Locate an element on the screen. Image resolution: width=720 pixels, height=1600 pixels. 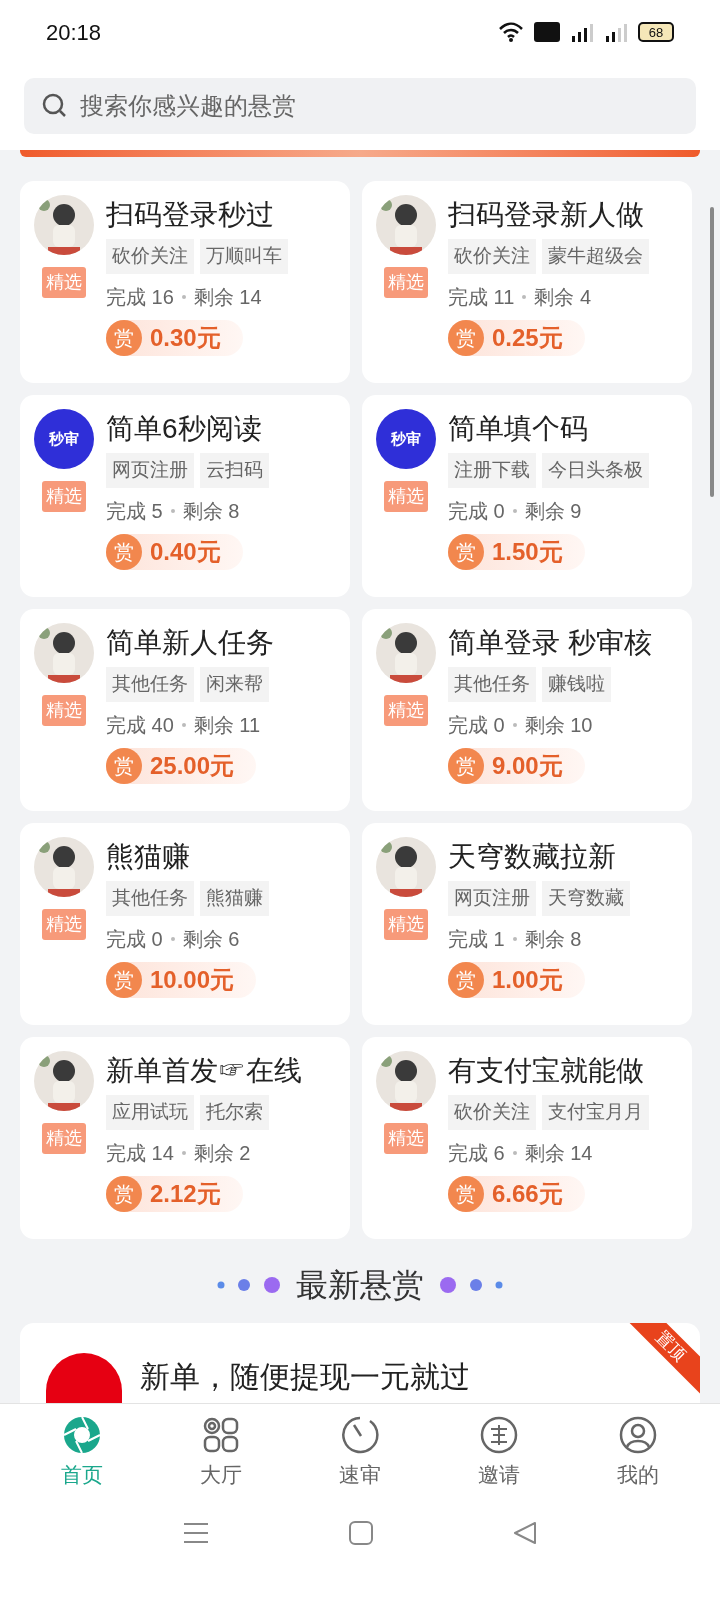
category-tag: 注册下载 is located at coordinates (492, 470).